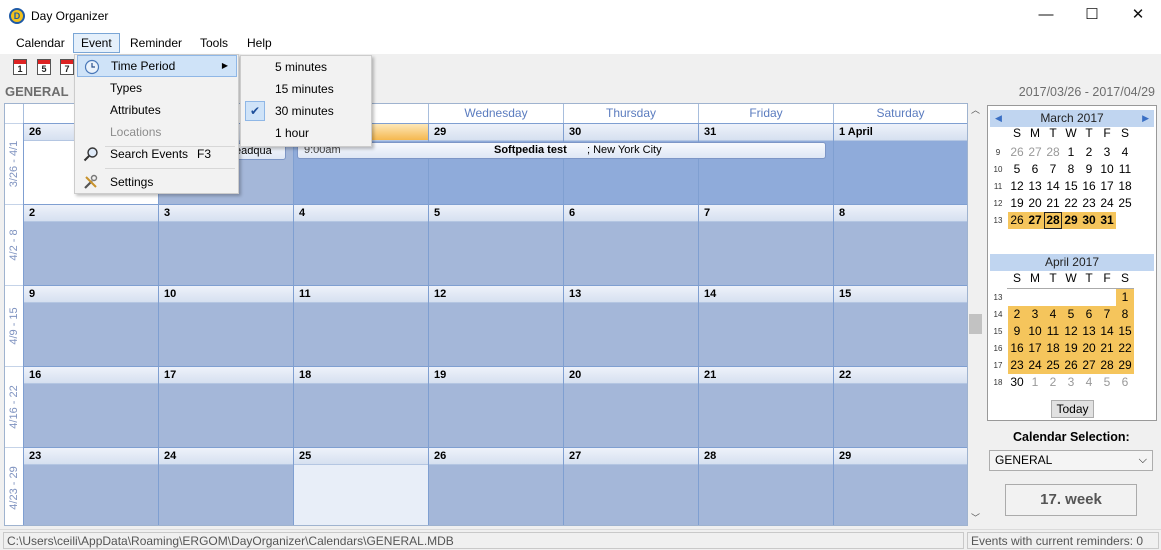 The height and width of the screenshot is (550, 1161). Describe the element at coordinates (998, 118) in the screenshot. I see `prev-month-icon: ◀` at that location.